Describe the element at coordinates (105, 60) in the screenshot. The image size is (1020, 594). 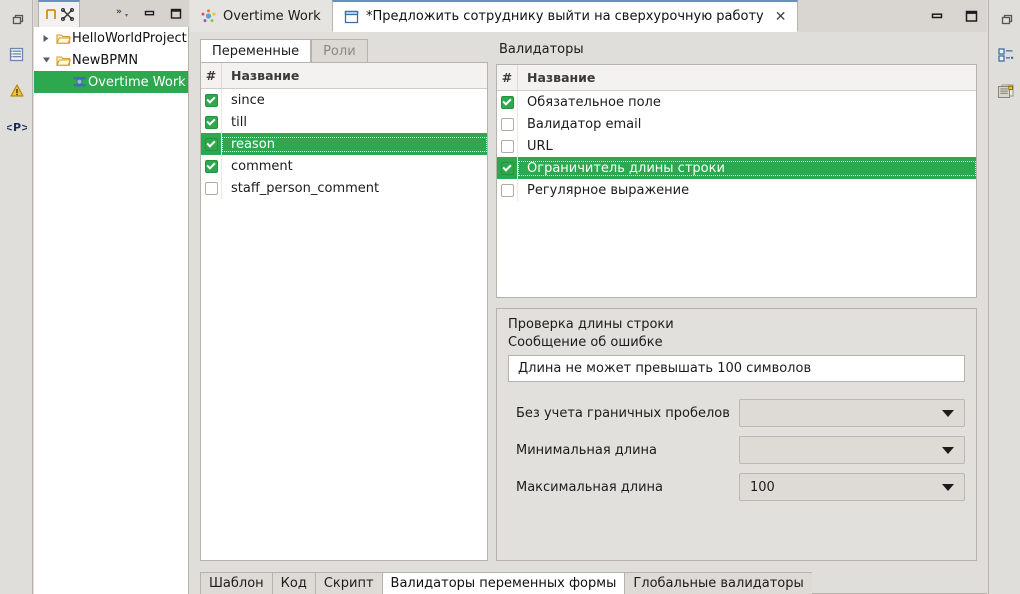
I see `tree-item-label: NewBPMN` at that location.